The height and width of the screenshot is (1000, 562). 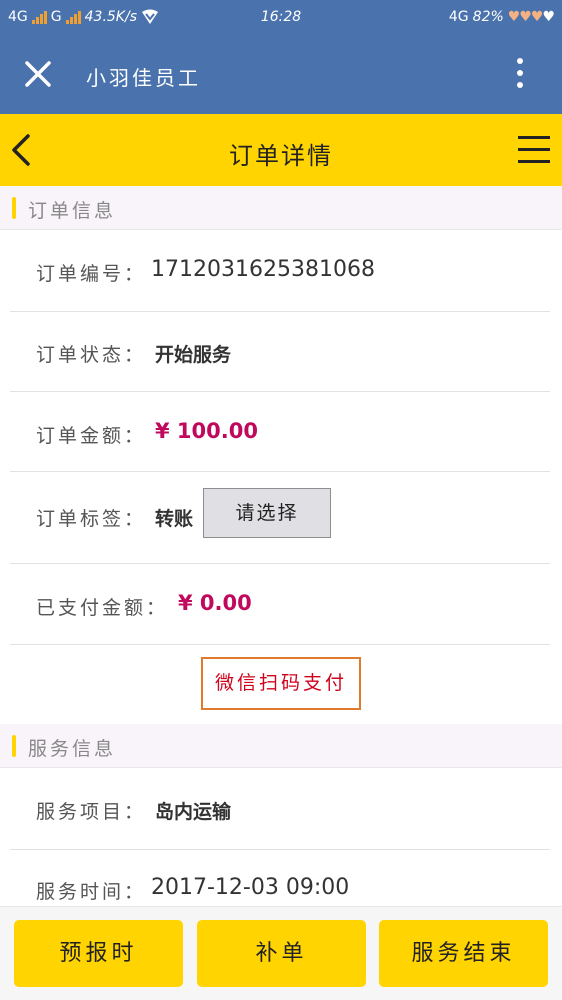 What do you see at coordinates (534, 150) in the screenshot?
I see `hamburger-menu-icon` at bounding box center [534, 150].